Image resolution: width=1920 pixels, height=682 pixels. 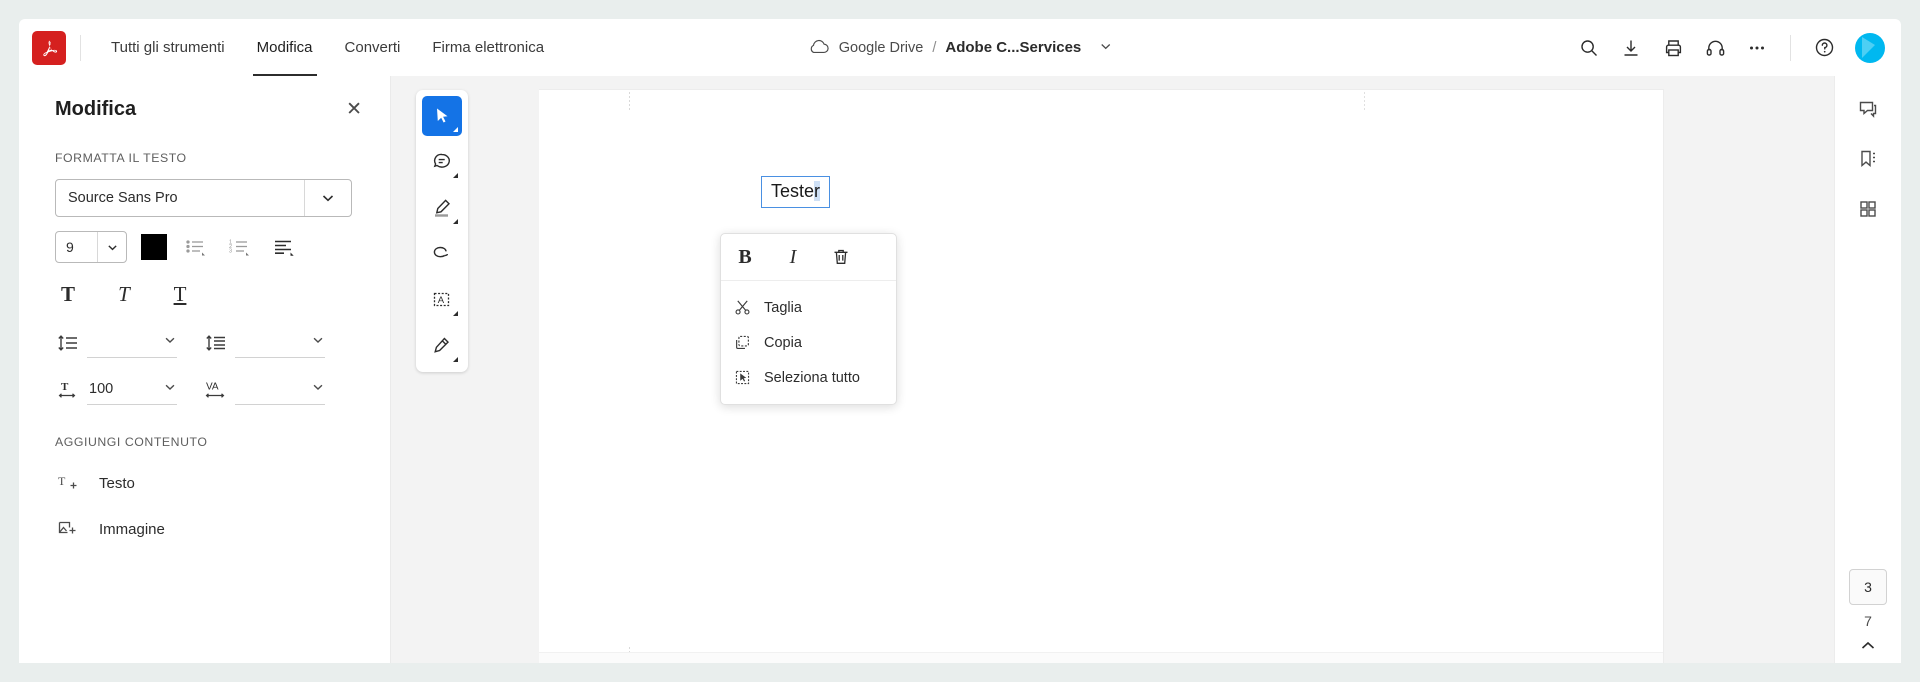 I want to click on bold-button: B, so click(x=745, y=257).